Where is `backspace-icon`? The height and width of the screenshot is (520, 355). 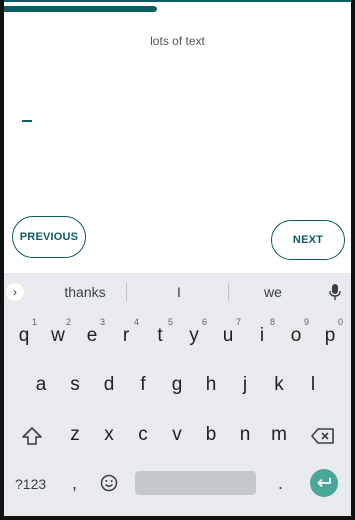
backspace-icon is located at coordinates (323, 436).